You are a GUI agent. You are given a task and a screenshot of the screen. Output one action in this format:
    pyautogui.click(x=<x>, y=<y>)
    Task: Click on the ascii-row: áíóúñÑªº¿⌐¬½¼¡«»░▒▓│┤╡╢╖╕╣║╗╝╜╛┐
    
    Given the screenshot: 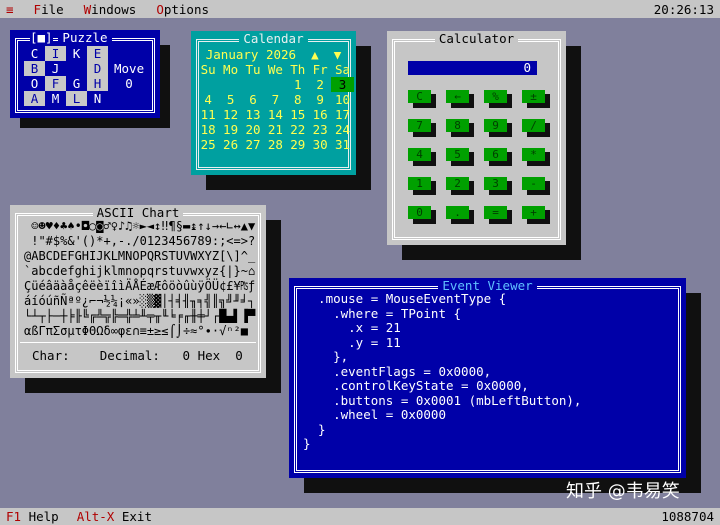 What is the action you would take?
    pyautogui.click(x=139, y=301)
    